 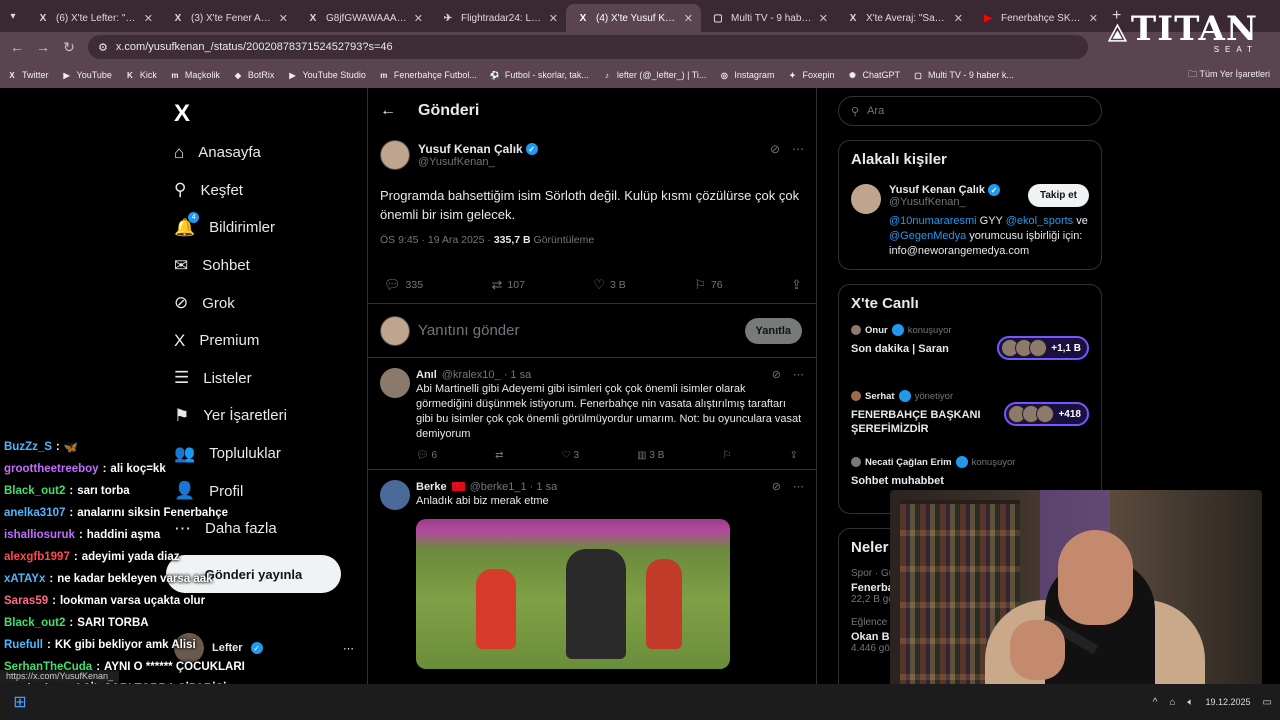 What do you see at coordinates (478, 162) in the screenshot?
I see `author-handle: @YusufKenan_` at bounding box center [478, 162].